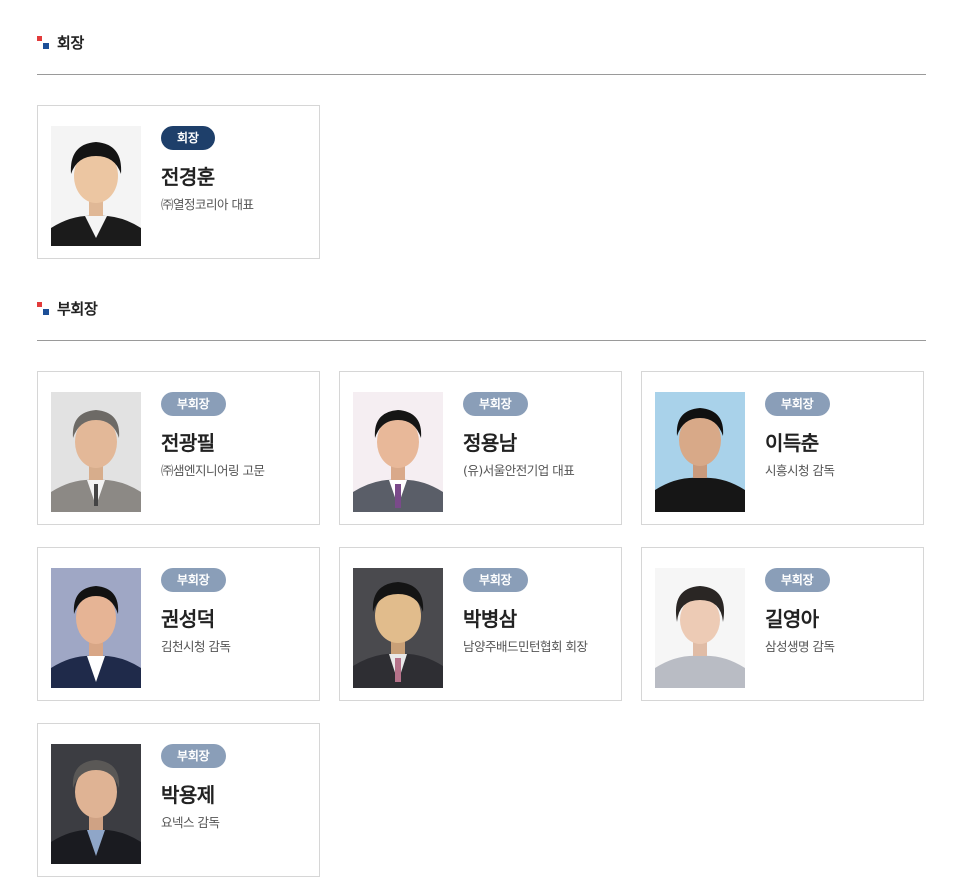 This screenshot has width=957, height=888. What do you see at coordinates (190, 822) in the screenshot?
I see `member-org: 요넥스 감독` at bounding box center [190, 822].